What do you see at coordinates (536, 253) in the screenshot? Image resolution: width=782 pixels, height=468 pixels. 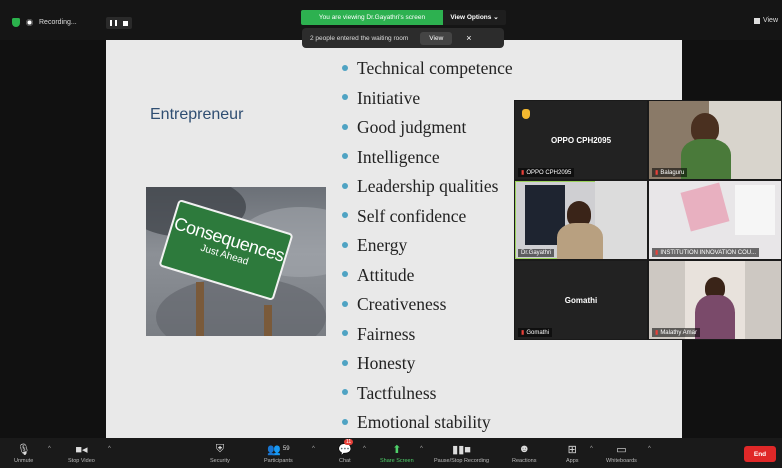 I see `participant-name-tag: Dr.Gayathri` at bounding box center [536, 253].